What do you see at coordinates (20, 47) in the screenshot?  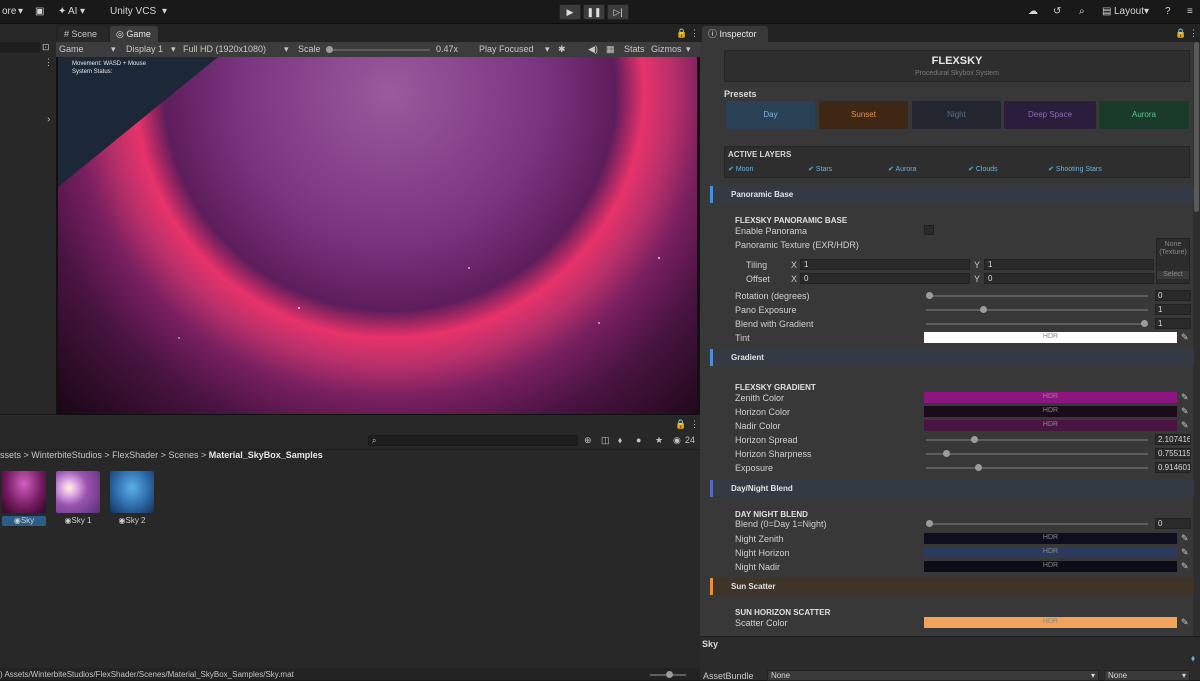 I see `hierarchy-search-input` at bounding box center [20, 47].